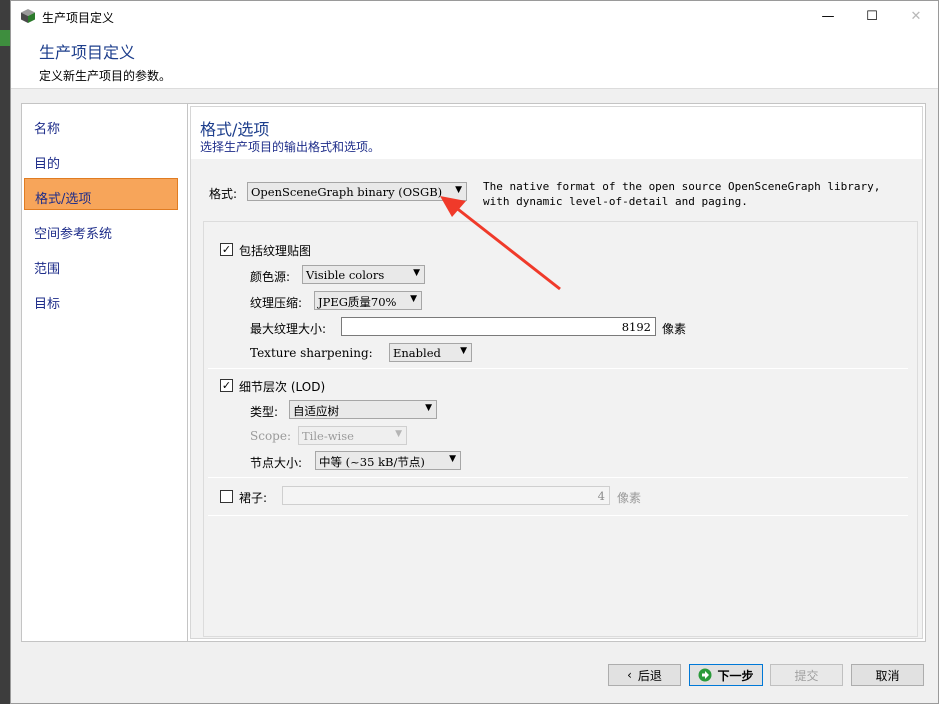  Describe the element at coordinates (363, 409) in the screenshot. I see `lod-type-select: 自适应树 ▼` at that location.